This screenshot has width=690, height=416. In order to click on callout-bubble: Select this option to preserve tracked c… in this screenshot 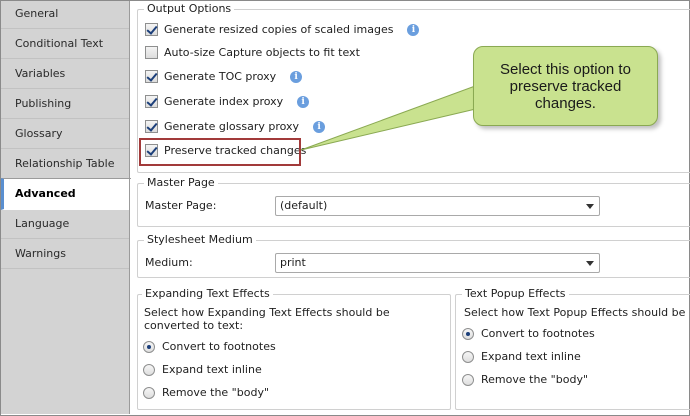, I will do `click(565, 86)`.